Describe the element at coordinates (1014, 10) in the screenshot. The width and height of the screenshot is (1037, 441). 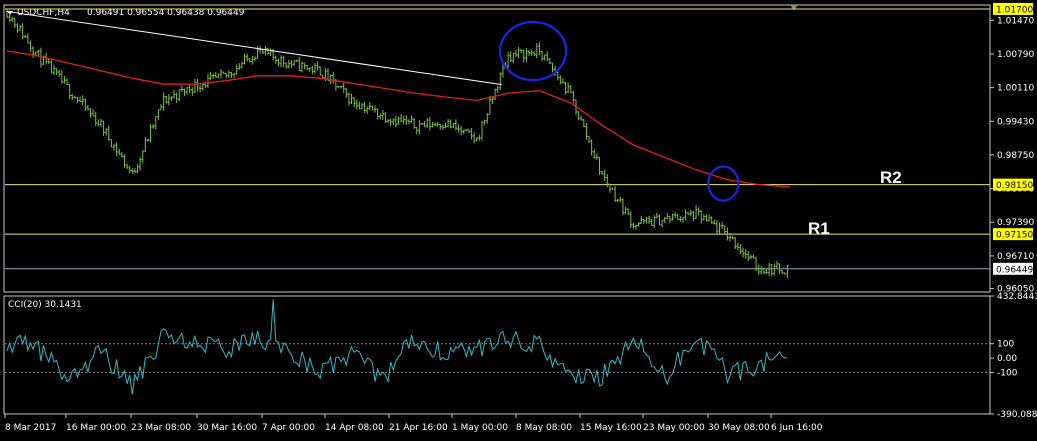
I see `level-label-text: 1.01700` at that location.